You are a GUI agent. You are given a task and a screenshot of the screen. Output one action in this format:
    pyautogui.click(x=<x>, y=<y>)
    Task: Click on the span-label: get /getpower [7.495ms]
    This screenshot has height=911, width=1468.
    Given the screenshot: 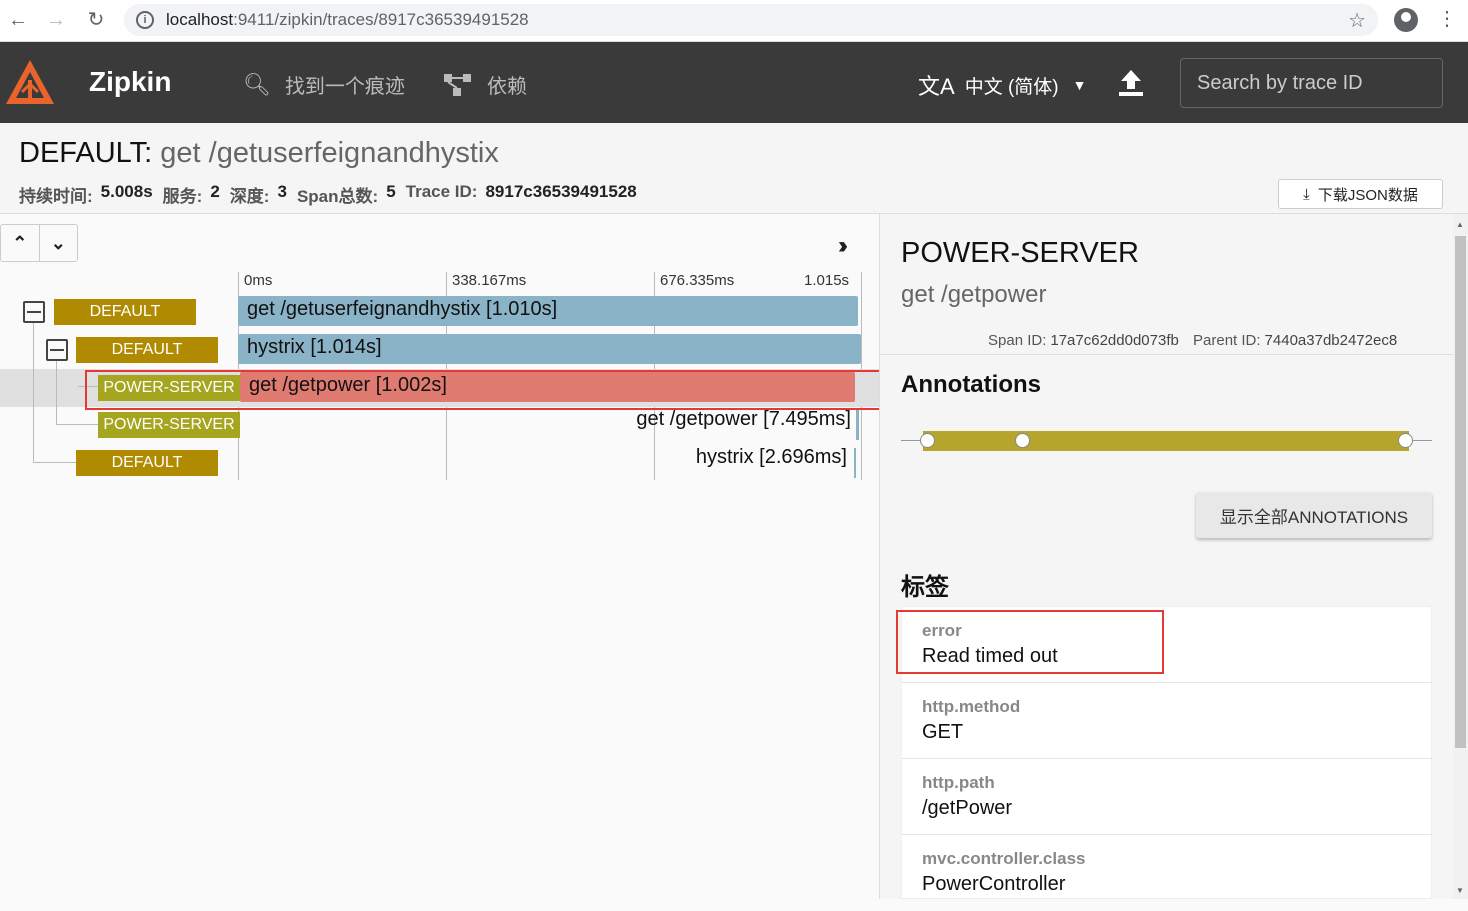 What is the action you would take?
    pyautogui.click(x=705, y=419)
    